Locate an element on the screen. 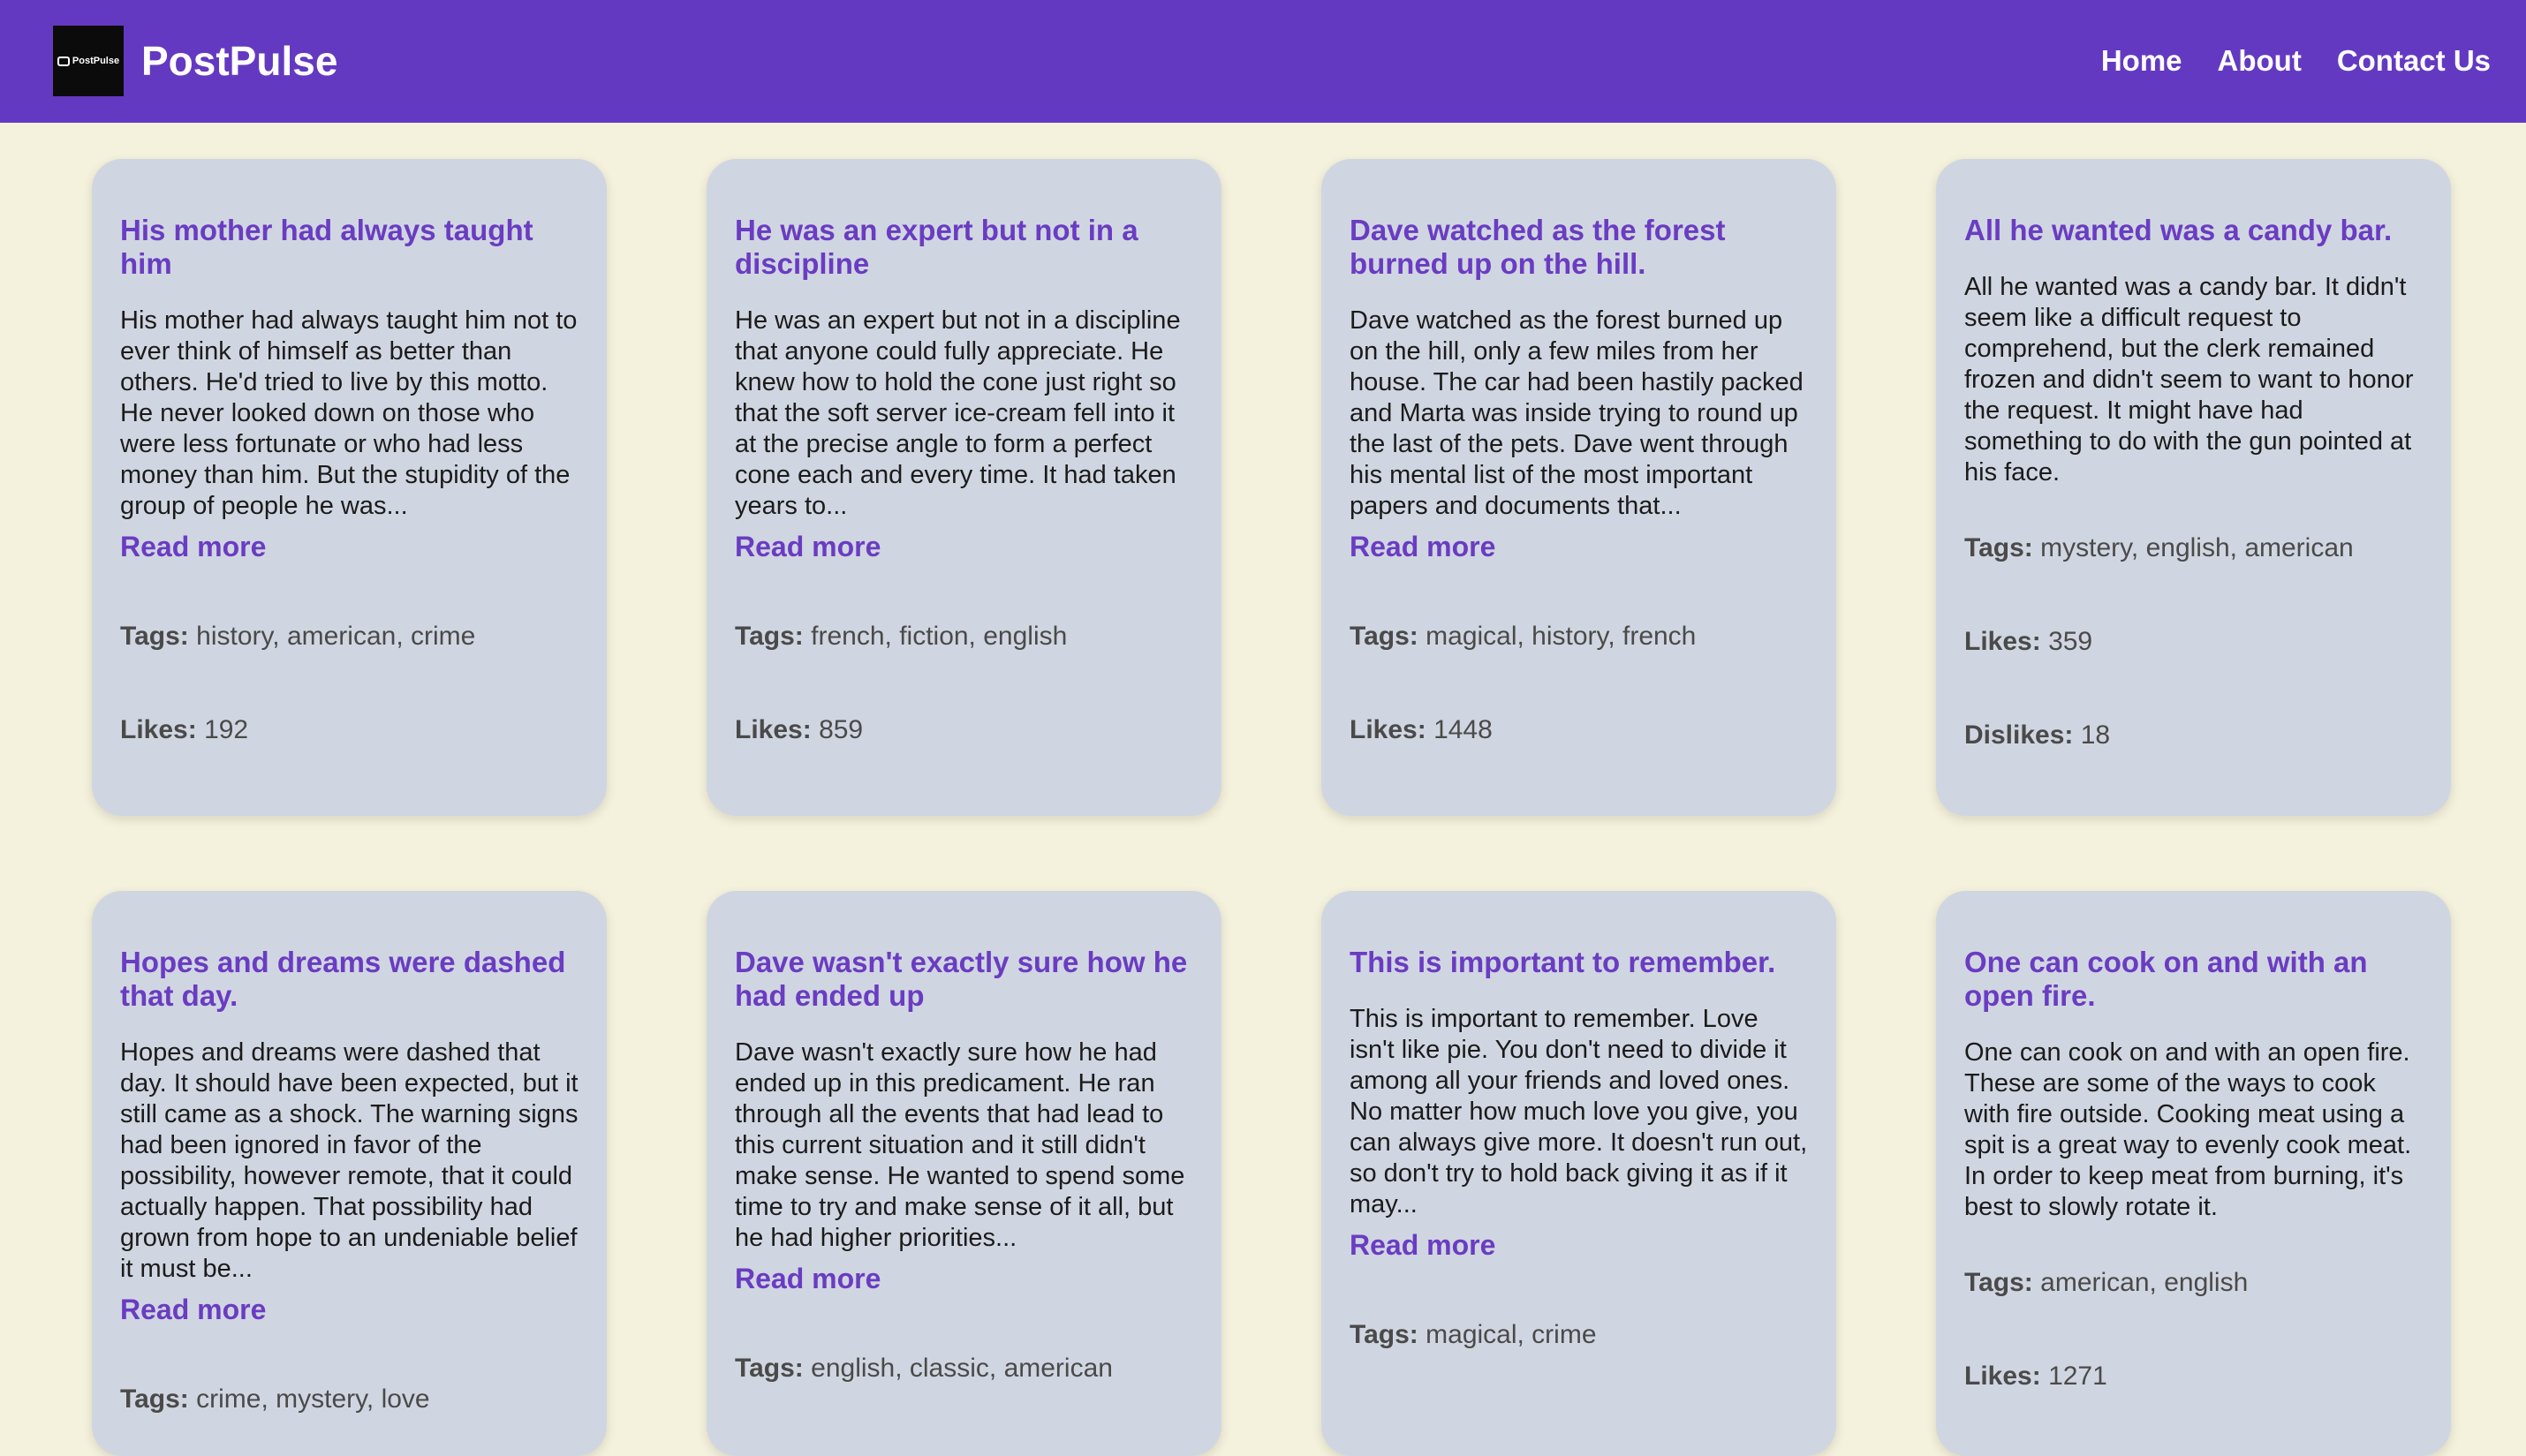  post-likes: Likes: 1271 is located at coordinates (2193, 1376).